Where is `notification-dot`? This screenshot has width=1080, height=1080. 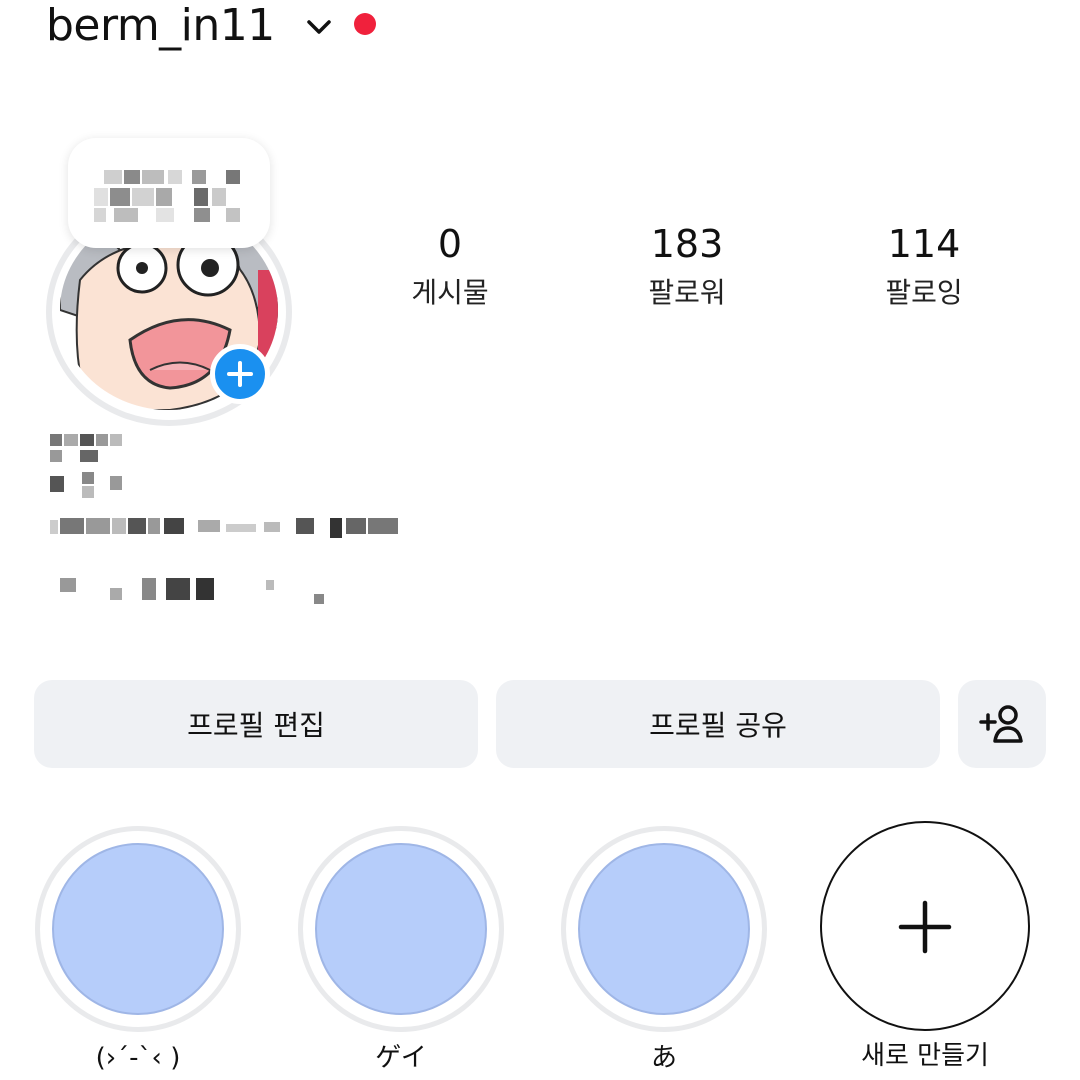
notification-dot is located at coordinates (365, 24).